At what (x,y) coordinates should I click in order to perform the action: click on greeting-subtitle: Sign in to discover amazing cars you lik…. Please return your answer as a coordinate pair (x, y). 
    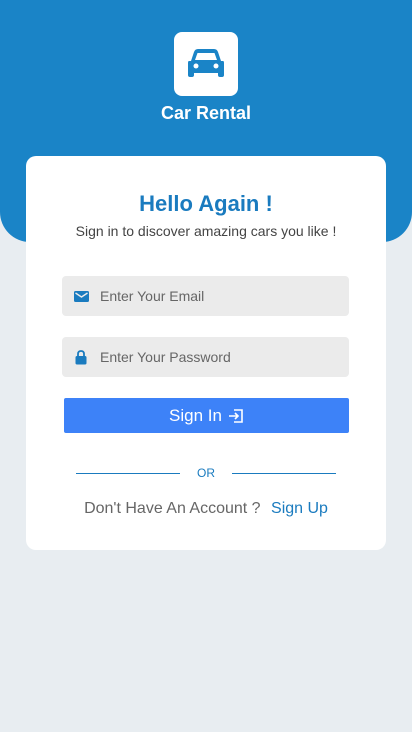
    Looking at the image, I should click on (206, 231).